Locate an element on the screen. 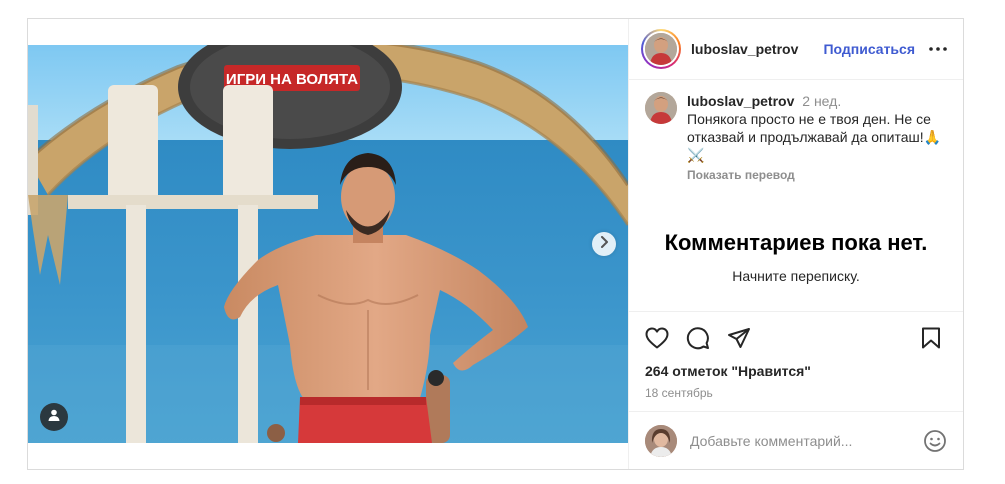 This screenshot has height=484, width=1005. header-username: luboslav_petrov is located at coordinates (744, 49).